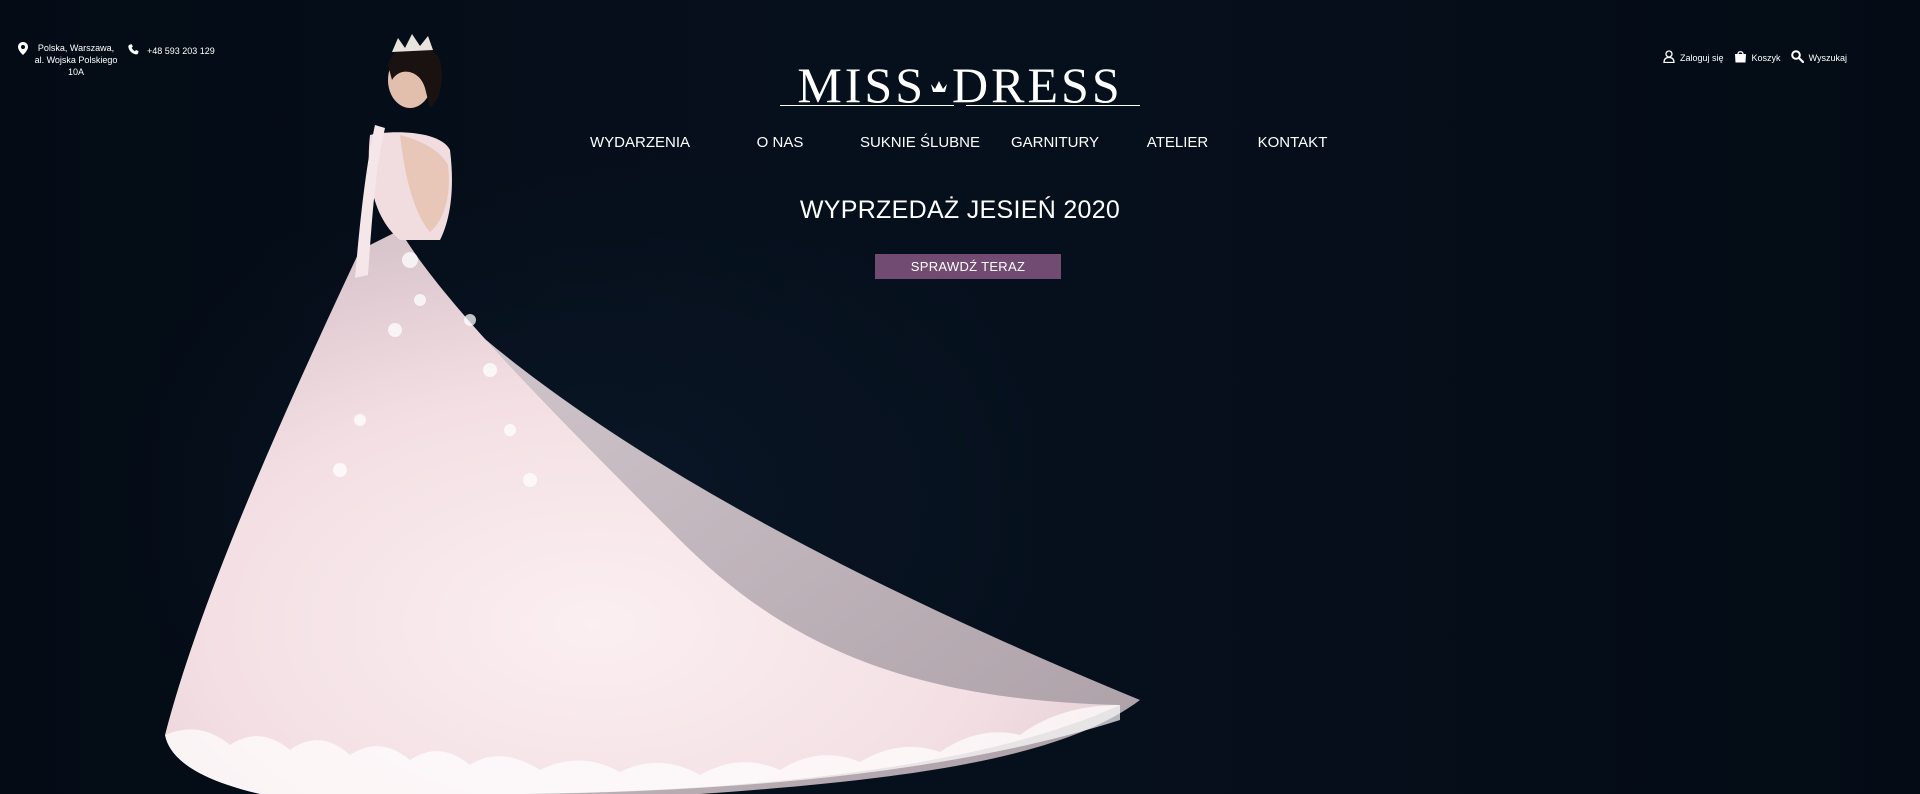 Image resolution: width=1920 pixels, height=794 pixels. Describe the element at coordinates (968, 266) in the screenshot. I see `check-now-button: SPRAWDŹ TERAZ` at that location.